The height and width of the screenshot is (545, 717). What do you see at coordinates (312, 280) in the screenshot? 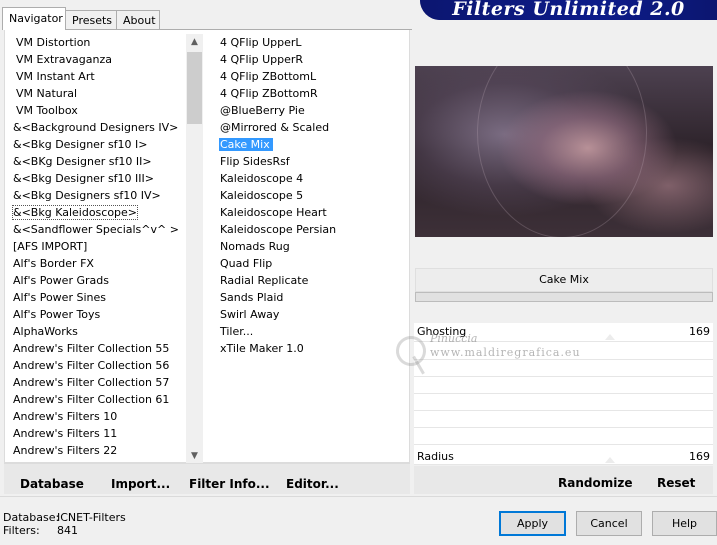
I see `filter-item: Radial Replicate` at bounding box center [312, 280].